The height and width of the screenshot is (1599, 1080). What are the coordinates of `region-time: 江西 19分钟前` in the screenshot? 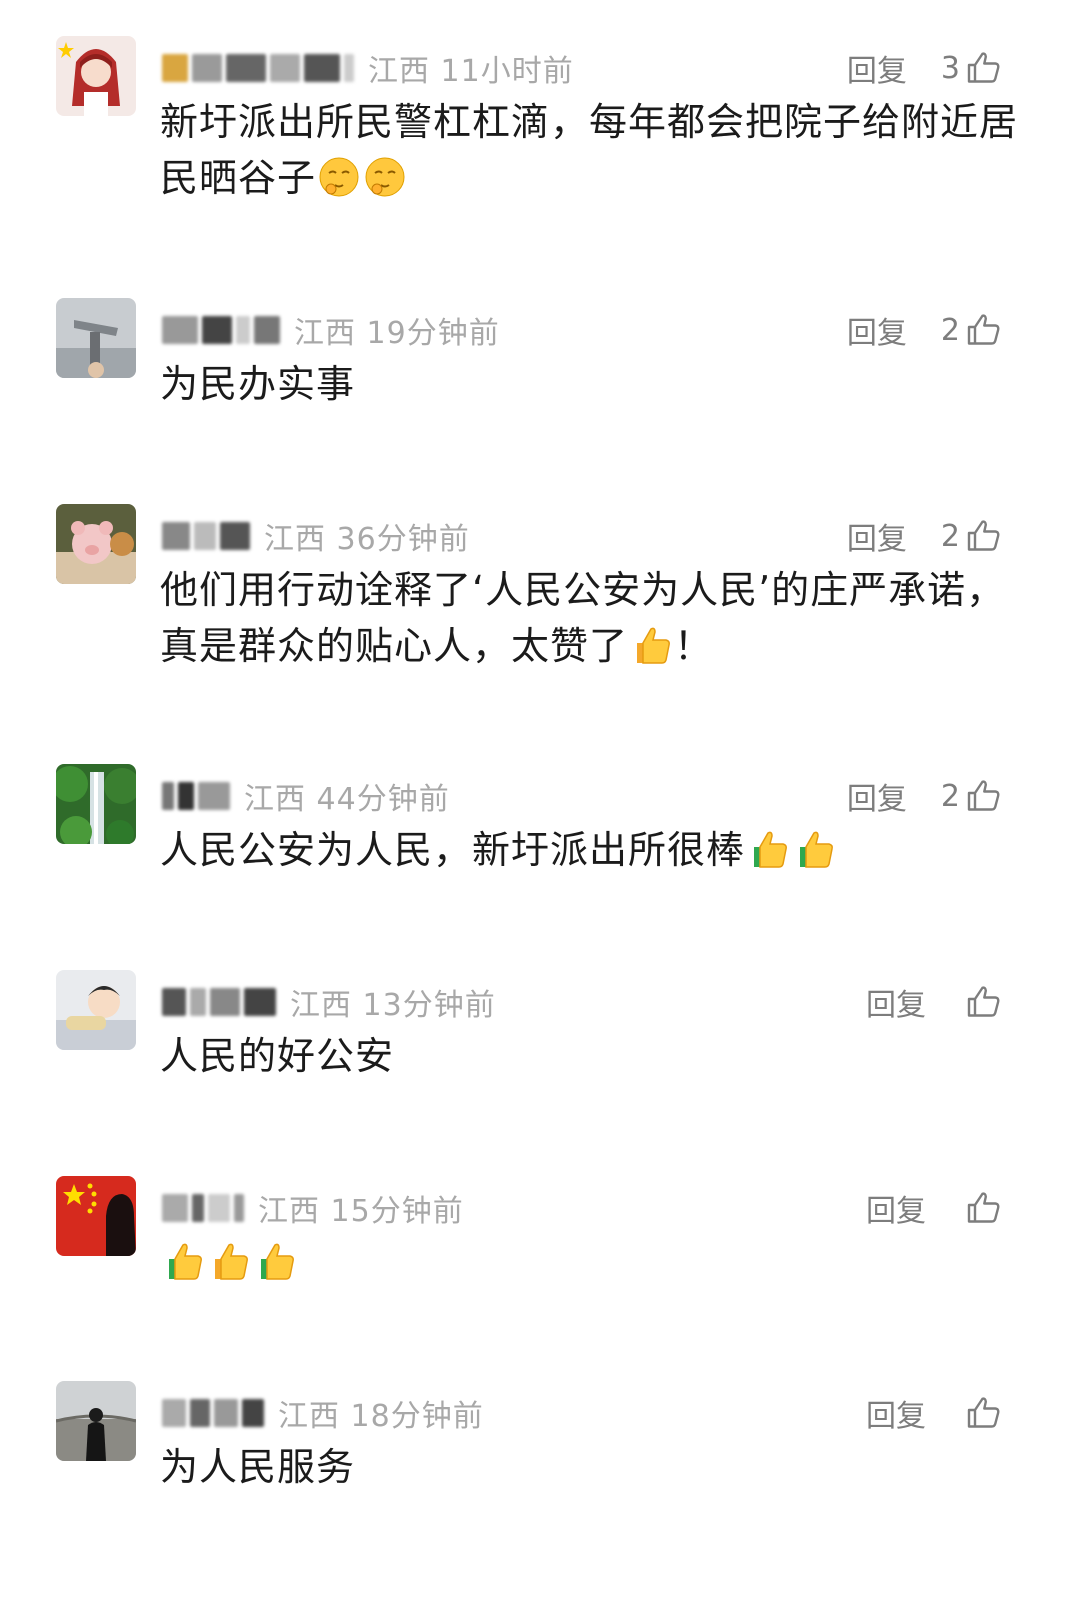 It's located at (397, 333).